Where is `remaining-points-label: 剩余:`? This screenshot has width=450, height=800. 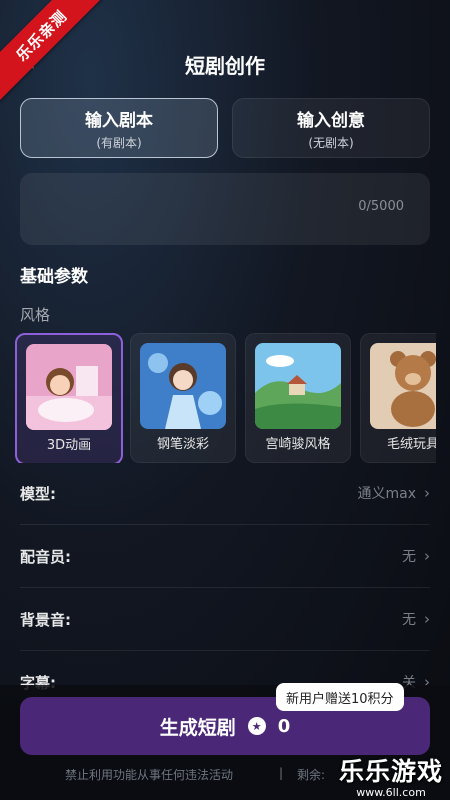 remaining-points-label: 剩余: is located at coordinates (311, 775).